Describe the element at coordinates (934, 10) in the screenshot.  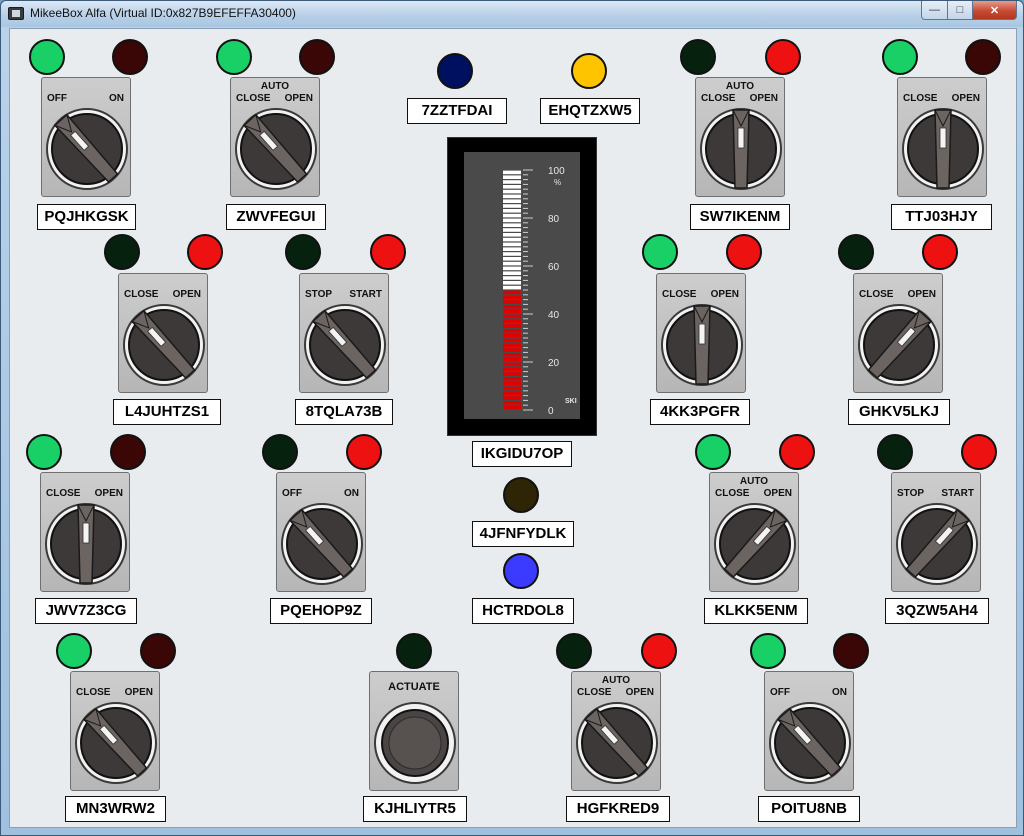
I see `minimize-button: —` at that location.